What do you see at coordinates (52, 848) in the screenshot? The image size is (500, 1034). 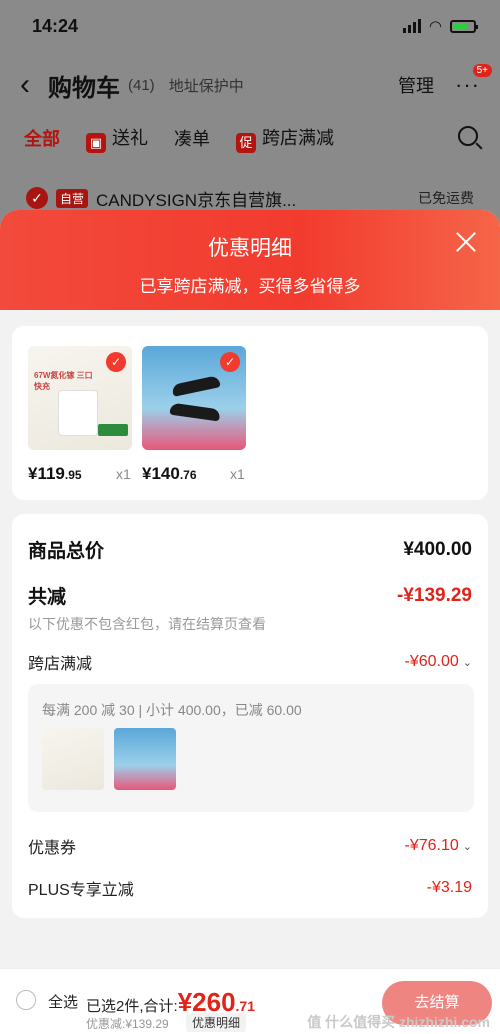 I see `coupon-label: 优惠券` at bounding box center [52, 848].